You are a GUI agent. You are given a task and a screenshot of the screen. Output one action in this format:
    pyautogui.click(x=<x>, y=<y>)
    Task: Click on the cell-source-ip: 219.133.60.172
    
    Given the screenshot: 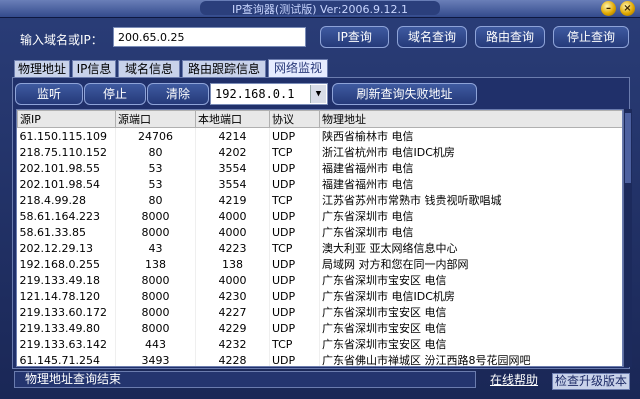 What is the action you would take?
    pyautogui.click(x=66, y=312)
    